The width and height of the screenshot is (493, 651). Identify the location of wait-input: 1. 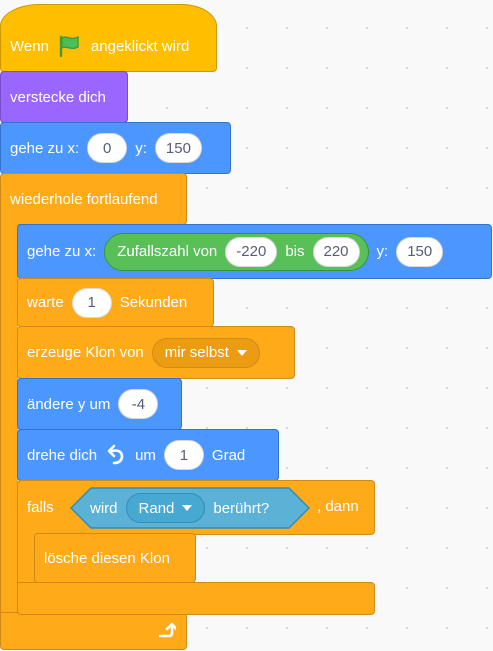
(91, 302).